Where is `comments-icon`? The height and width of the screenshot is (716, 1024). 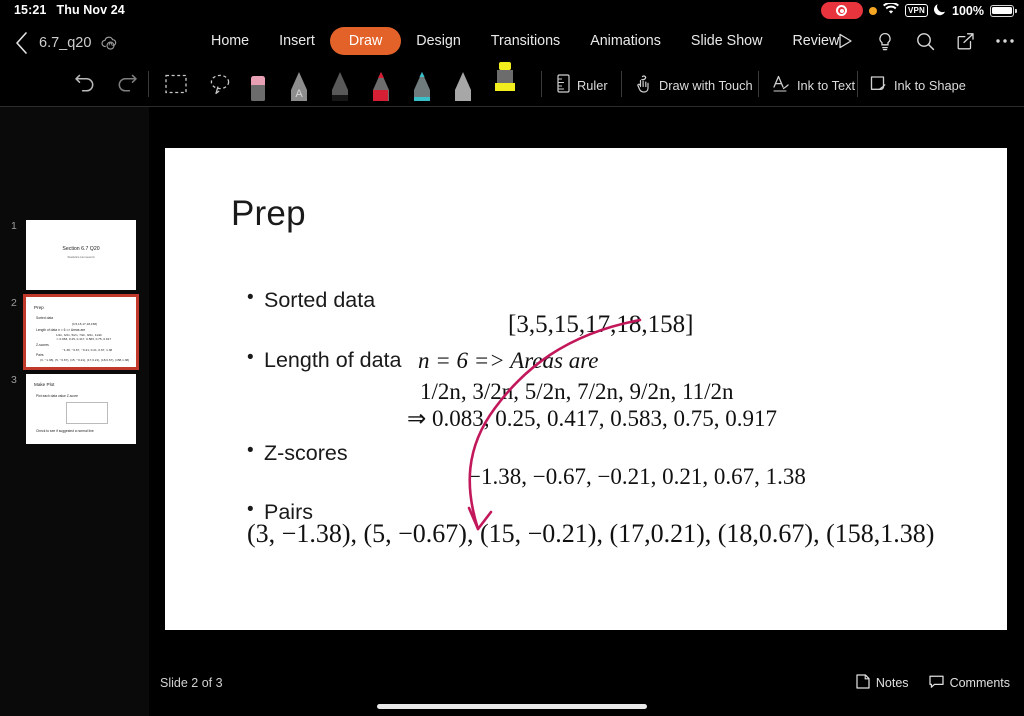
comments-icon is located at coordinates (936, 683).